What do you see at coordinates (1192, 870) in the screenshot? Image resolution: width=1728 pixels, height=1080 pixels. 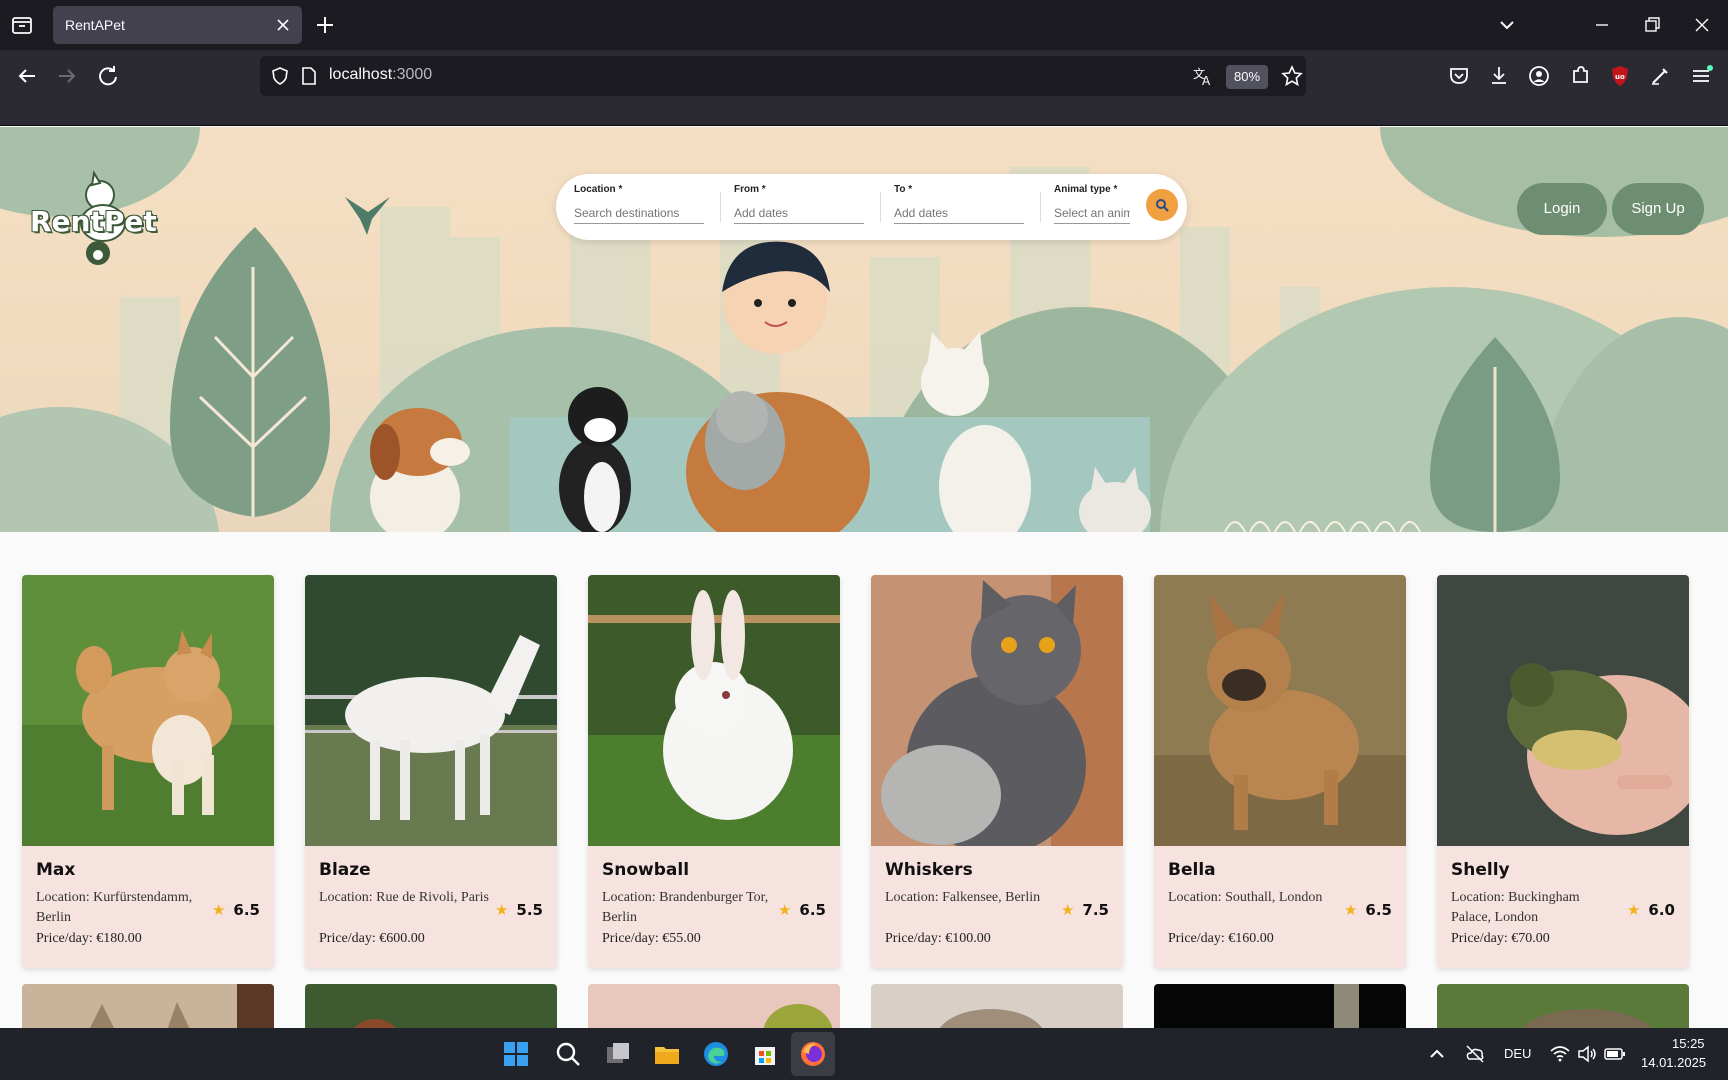 I see `pet-name: Bella` at bounding box center [1192, 870].